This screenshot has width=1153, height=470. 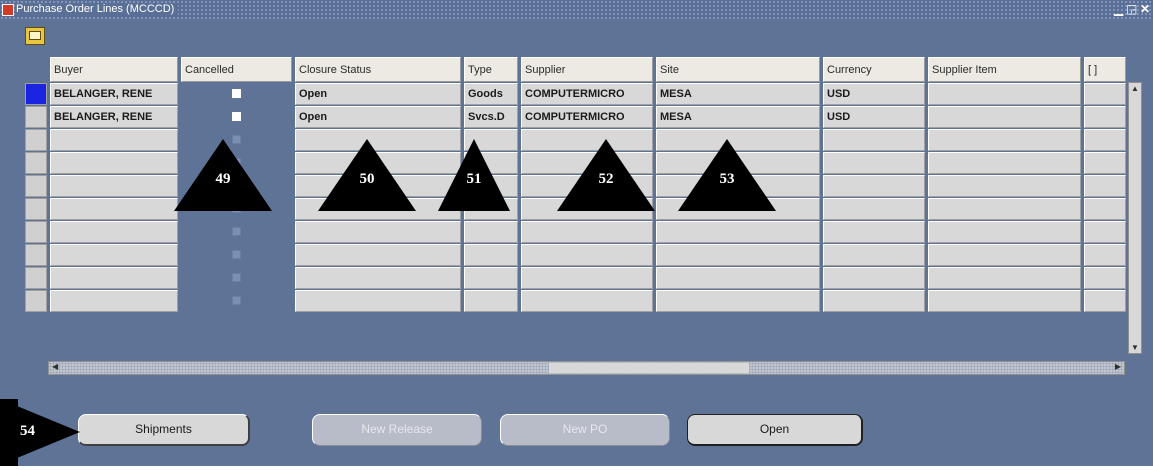 What do you see at coordinates (1135, 88) in the screenshot?
I see `scroll-up-icon: ▲` at bounding box center [1135, 88].